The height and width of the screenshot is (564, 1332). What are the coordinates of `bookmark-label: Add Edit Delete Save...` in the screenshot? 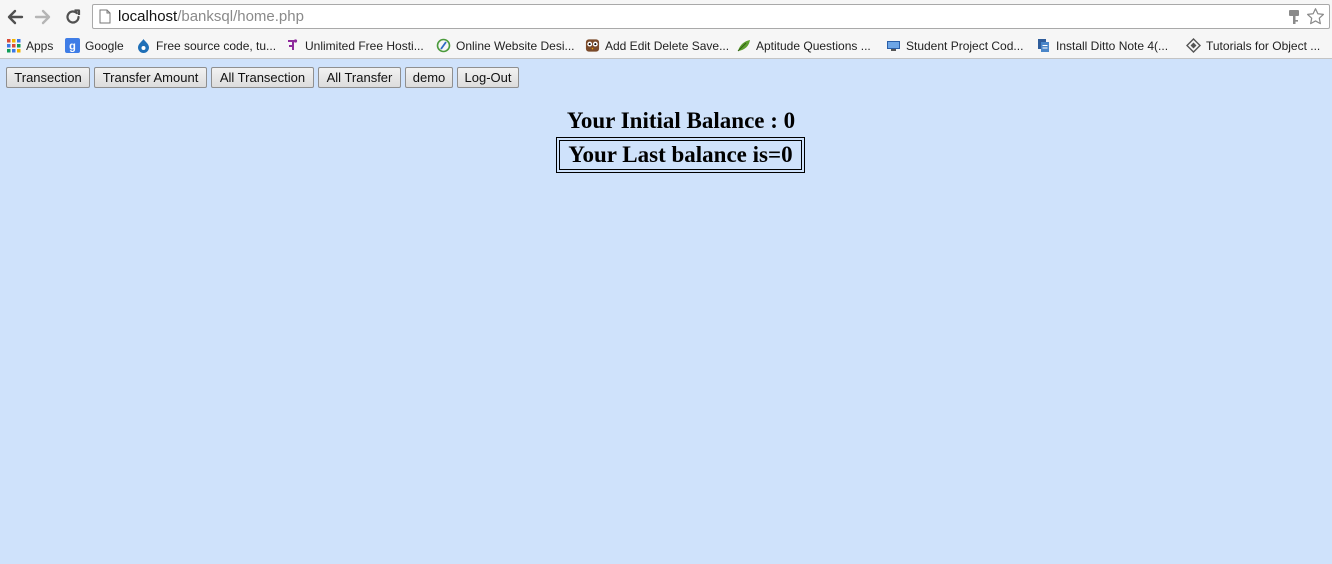 It's located at (667, 45).